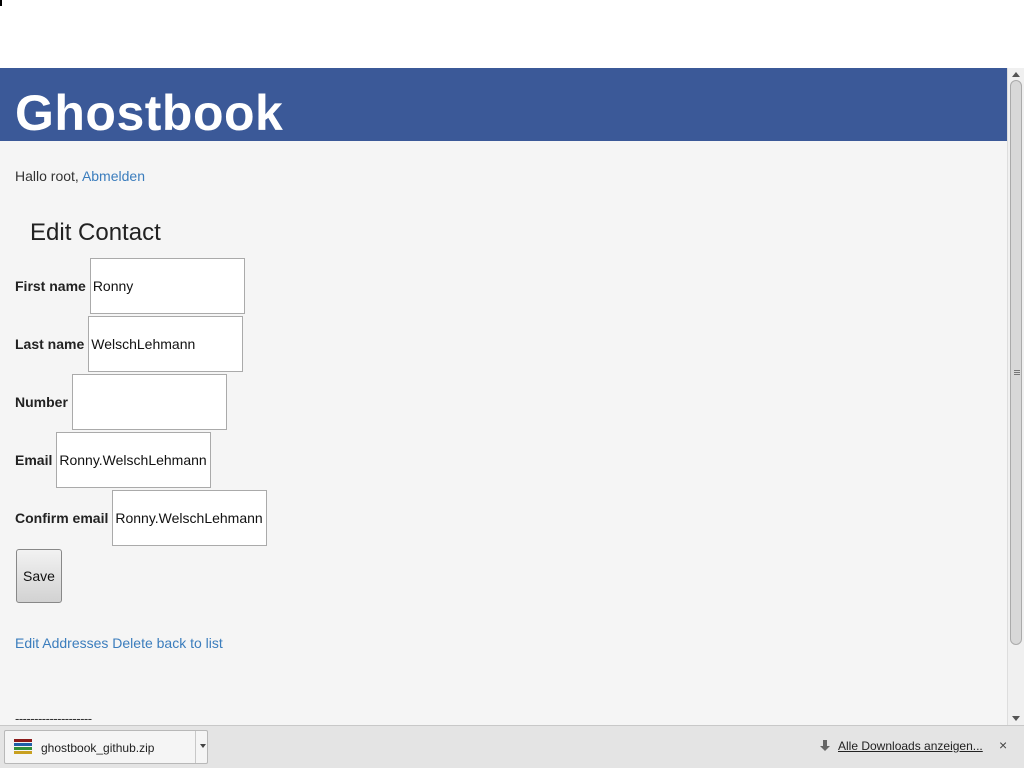 This screenshot has height=768, width=1024. What do you see at coordinates (503, 104) in the screenshot?
I see `site-header: Ghostbook` at bounding box center [503, 104].